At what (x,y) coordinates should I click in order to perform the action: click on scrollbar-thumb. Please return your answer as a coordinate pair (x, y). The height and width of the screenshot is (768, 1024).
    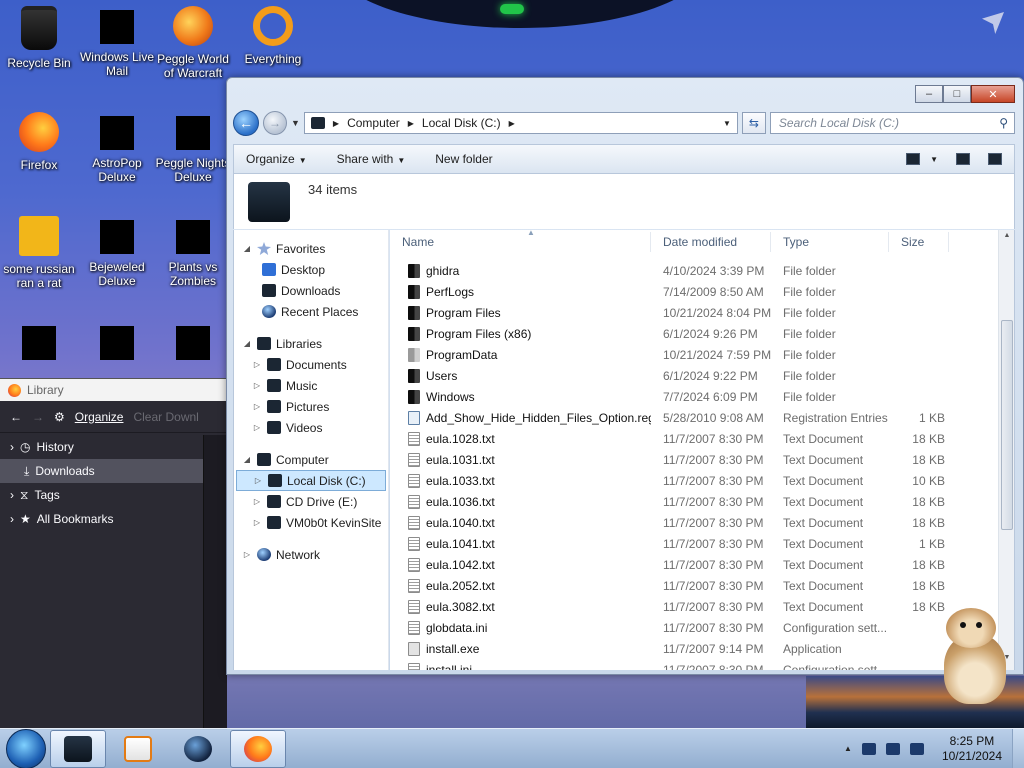
    Looking at the image, I should click on (1007, 425).